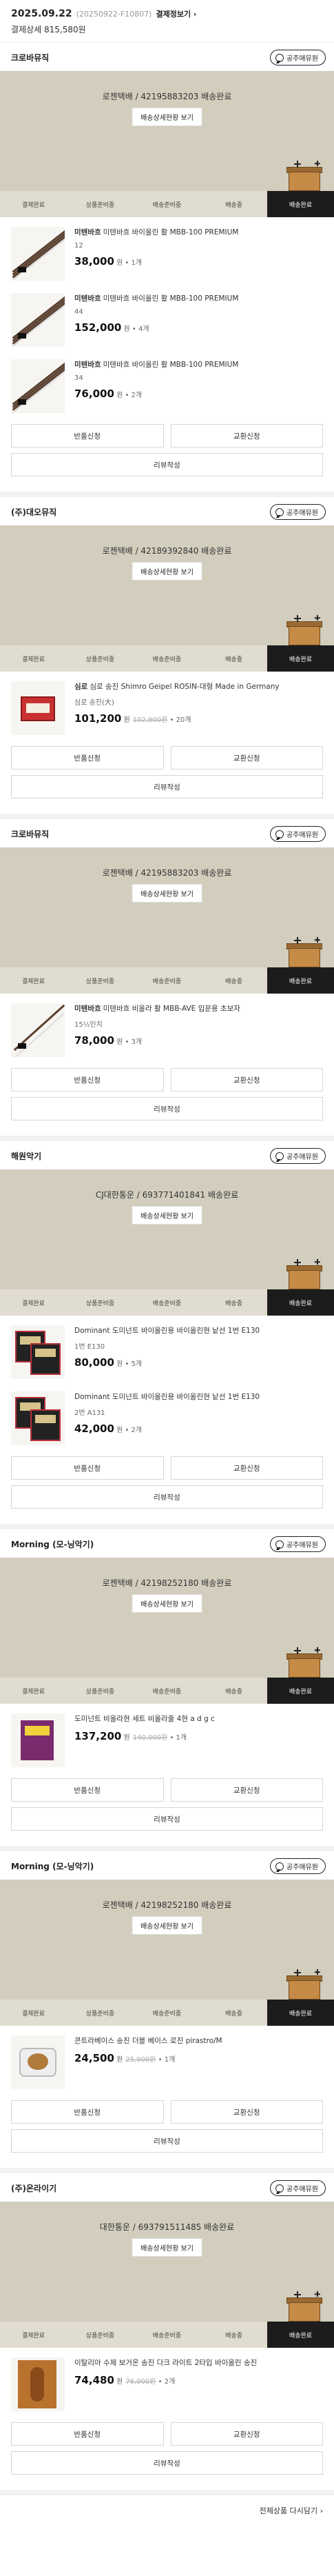 The width and height of the screenshot is (334, 2576). What do you see at coordinates (98, 327) in the screenshot?
I see `price-value: 152,000` at bounding box center [98, 327].